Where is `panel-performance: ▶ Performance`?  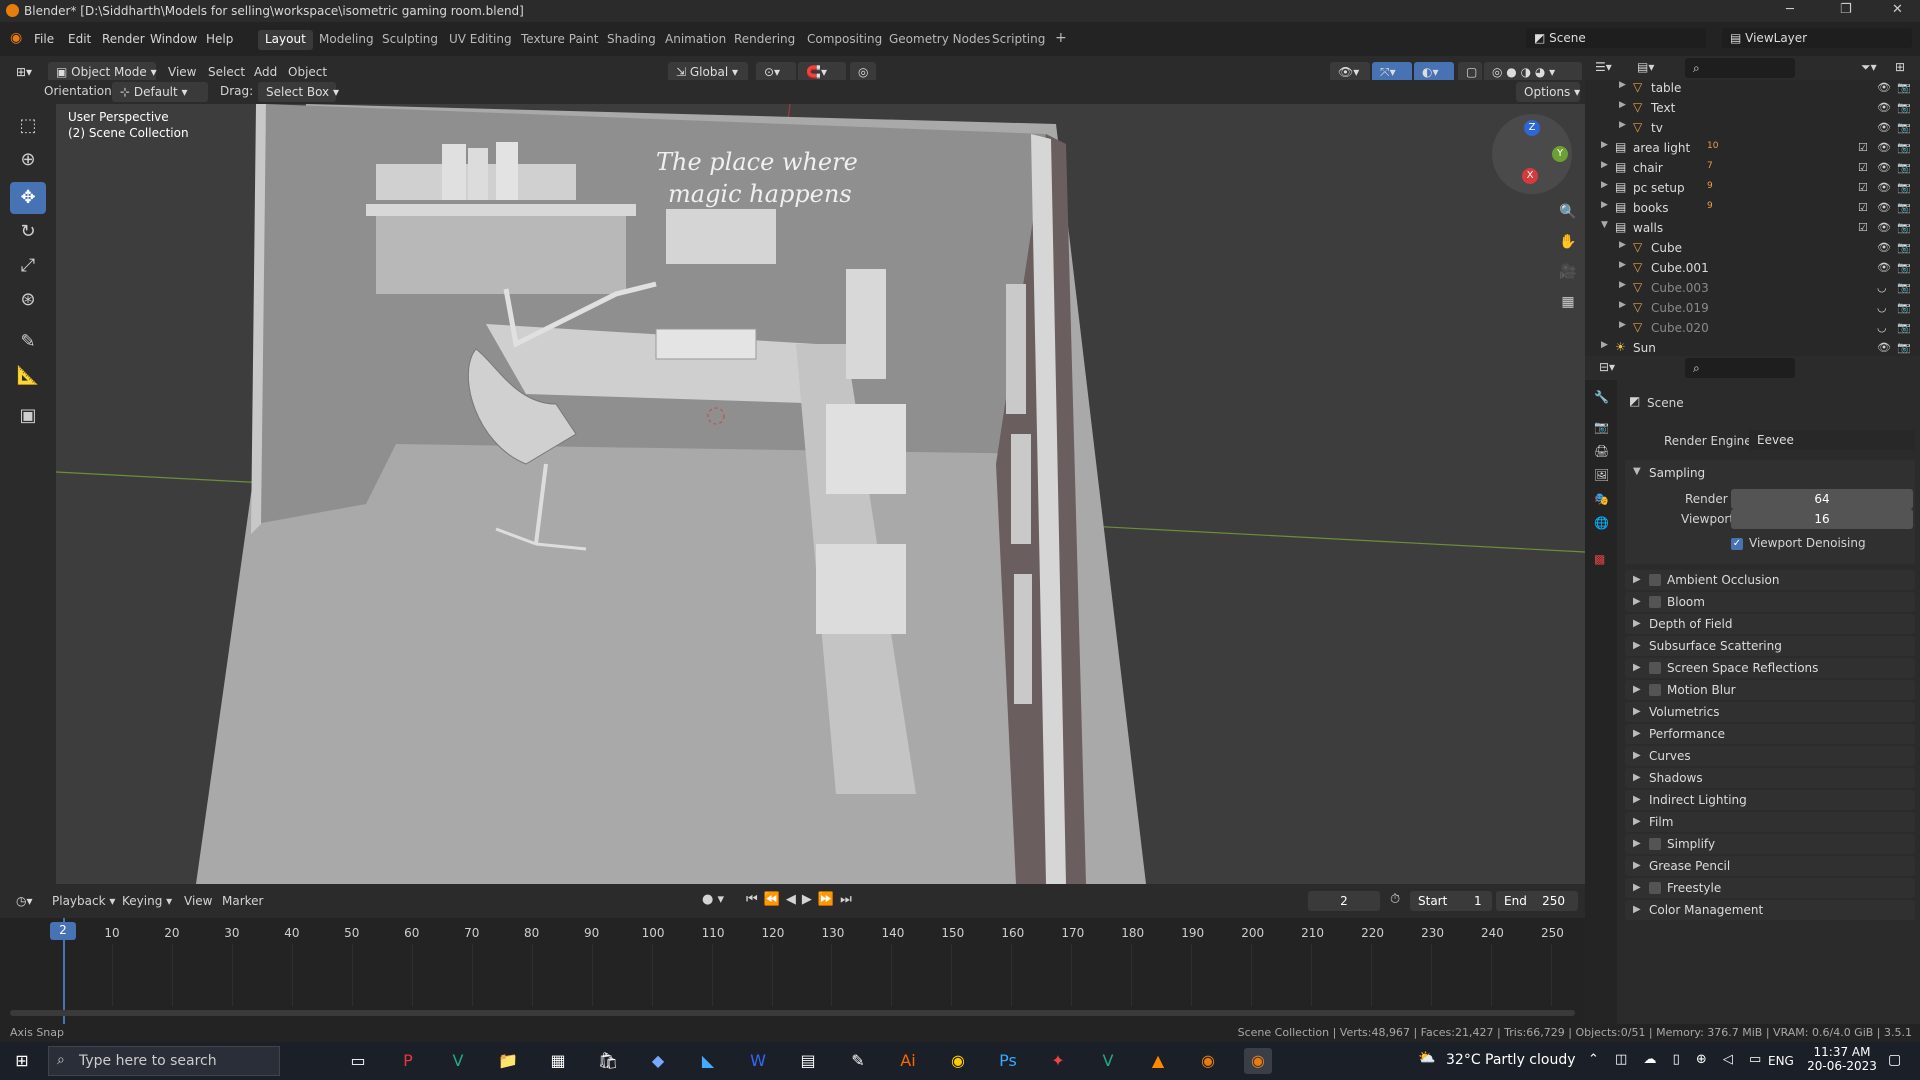
panel-performance: ▶ Performance is located at coordinates (1770, 734).